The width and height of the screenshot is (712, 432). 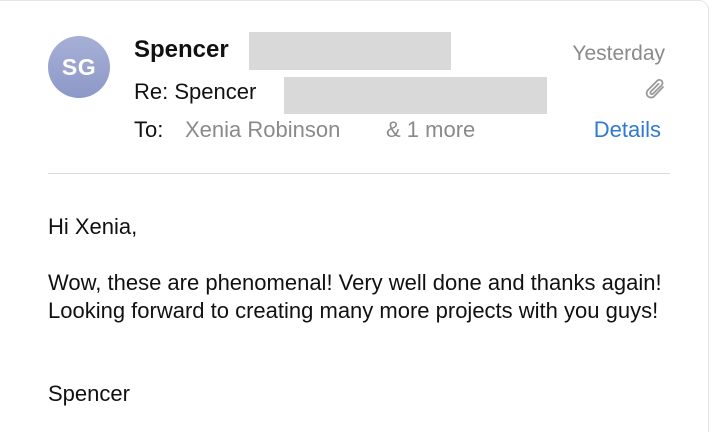 What do you see at coordinates (181, 49) in the screenshot?
I see `sender-name: Spencer` at bounding box center [181, 49].